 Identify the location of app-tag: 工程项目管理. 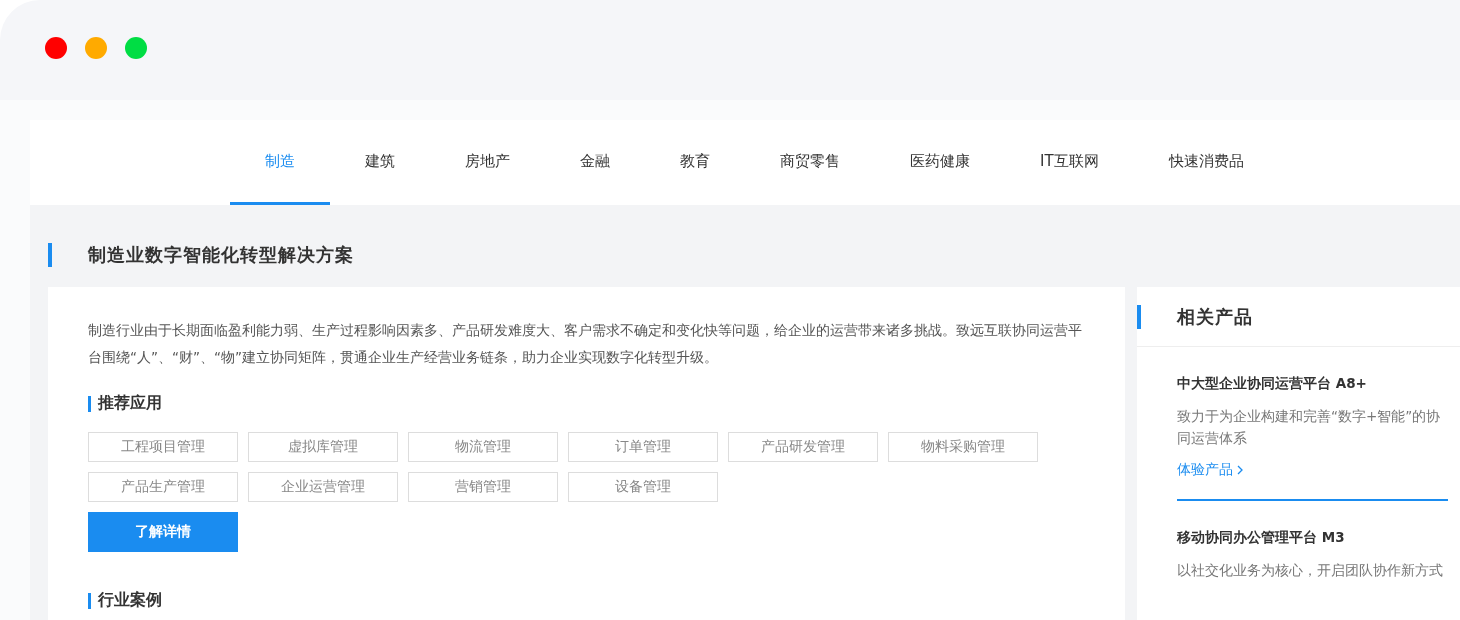
(163, 447).